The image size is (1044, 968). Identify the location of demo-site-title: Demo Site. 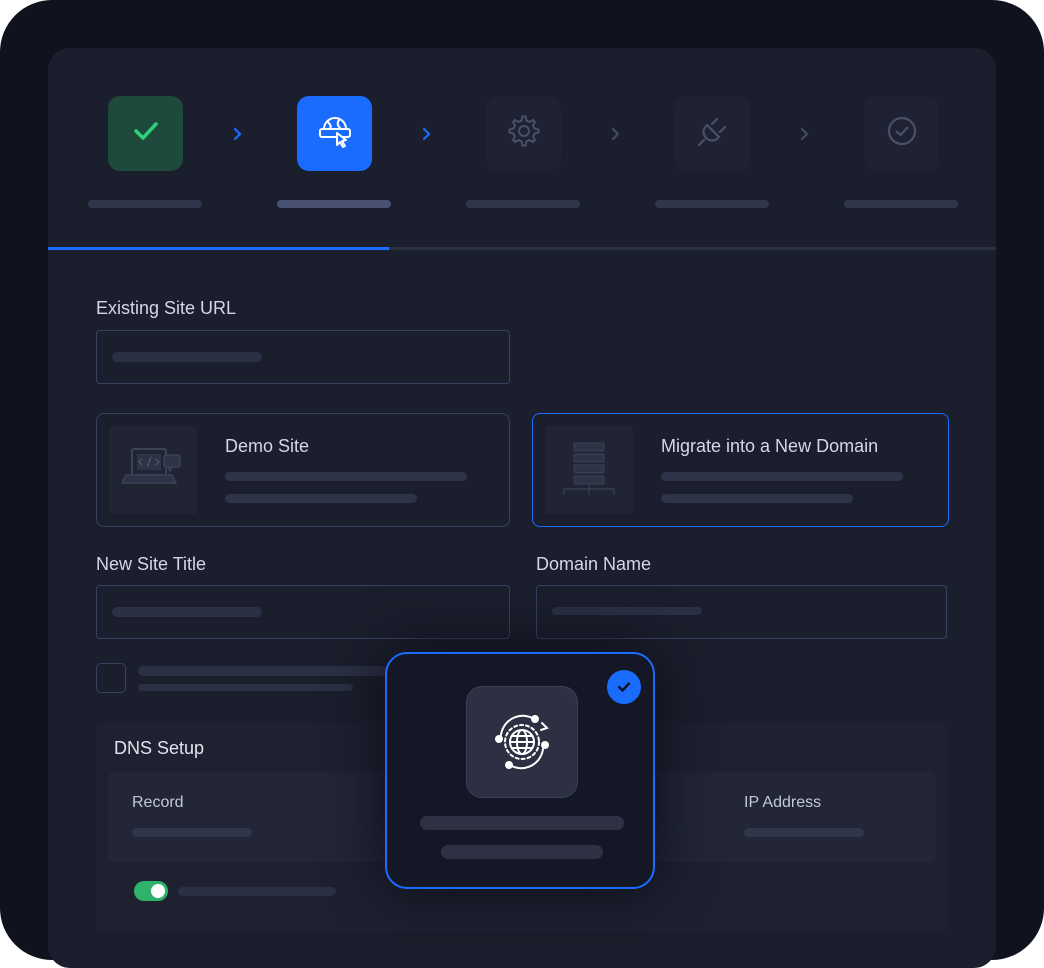
(267, 446).